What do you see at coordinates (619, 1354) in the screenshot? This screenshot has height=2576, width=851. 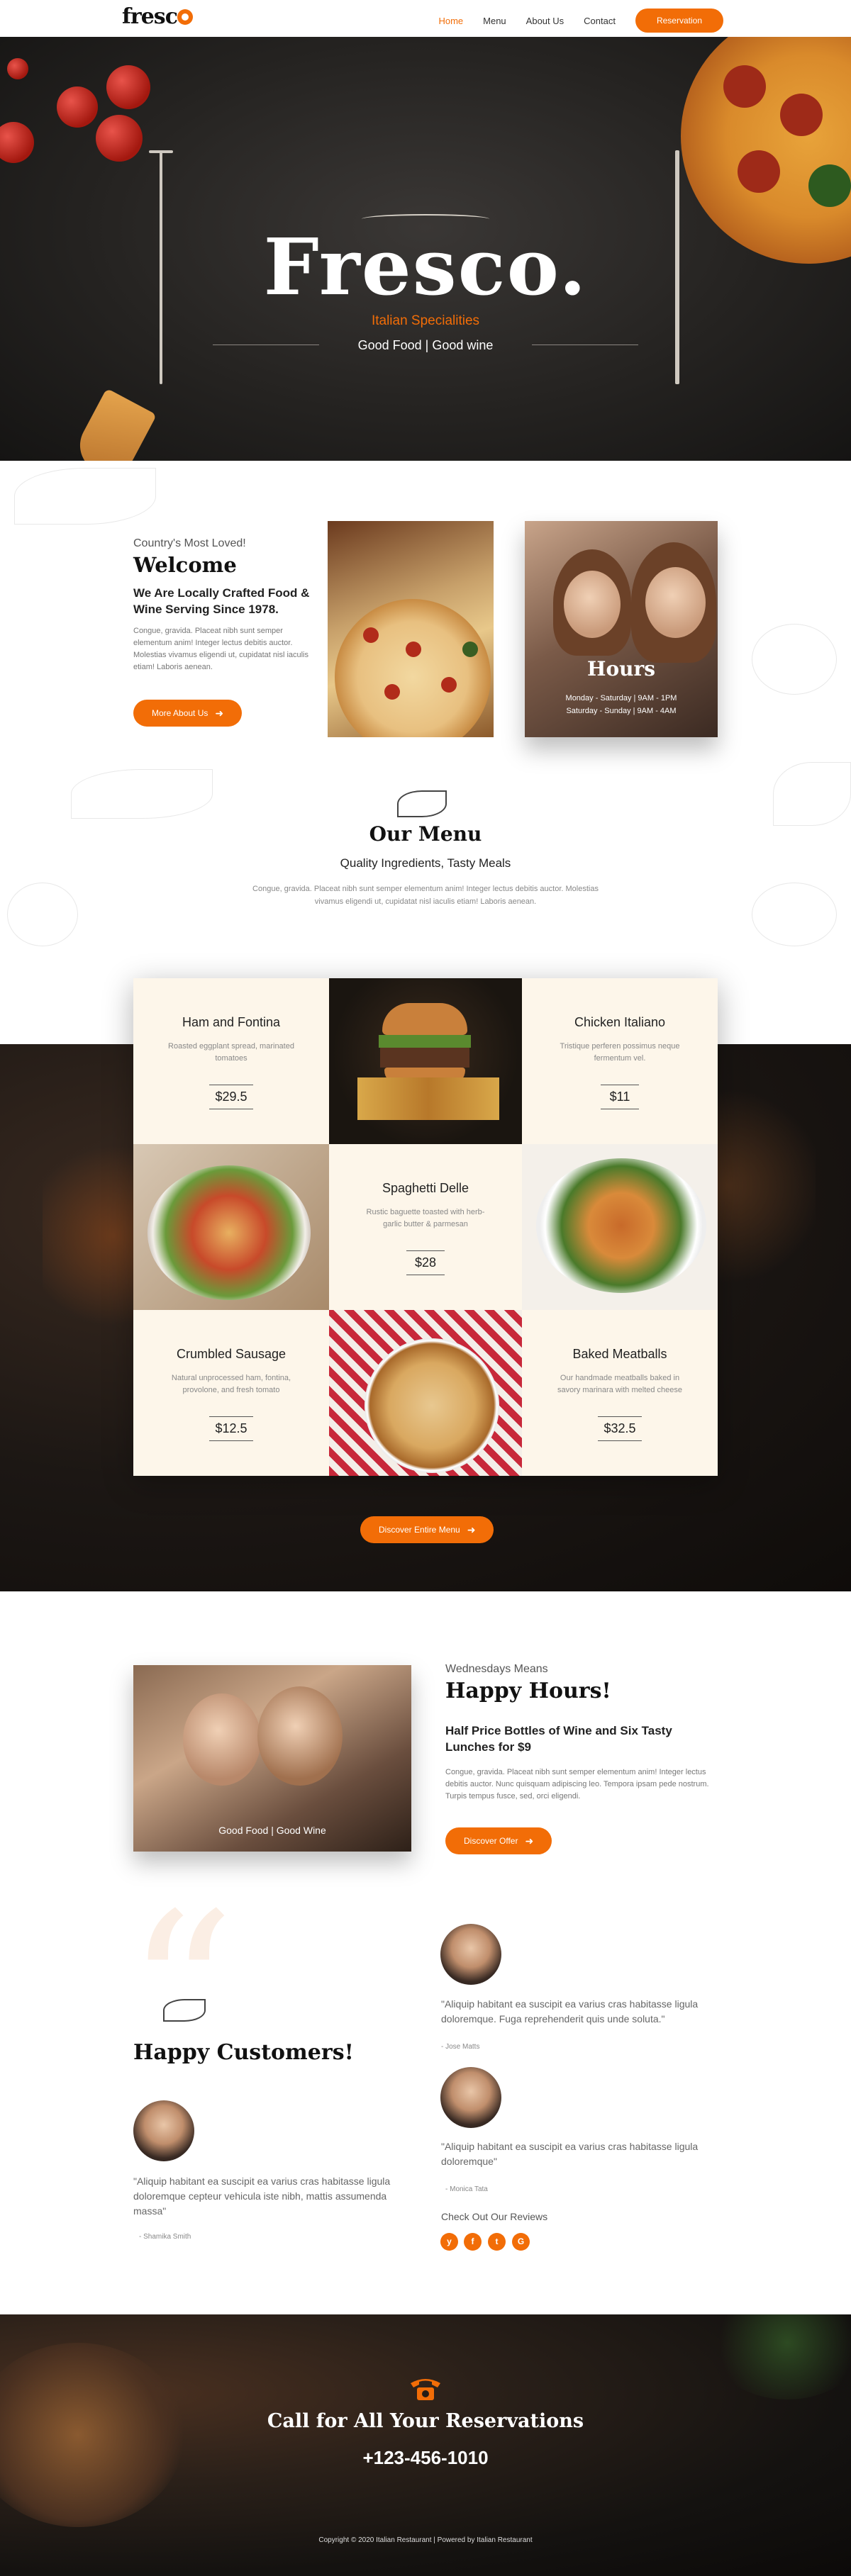 I see `menu-item-name: Baked Meatballs` at bounding box center [619, 1354].